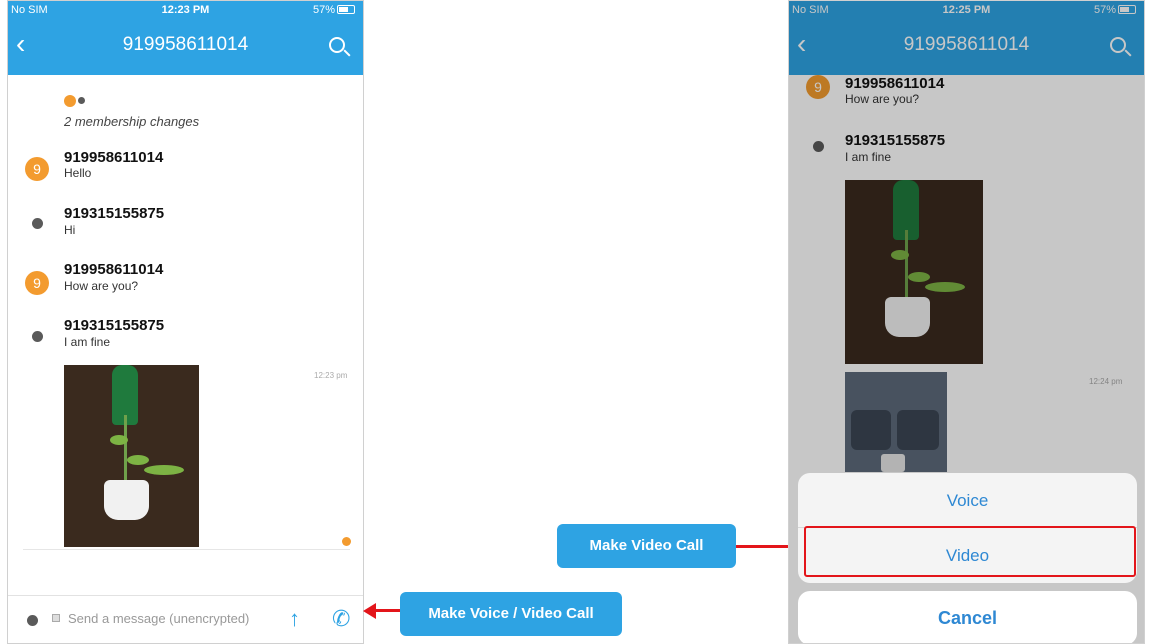 This screenshot has height=644, width=1154. What do you see at coordinates (125, 450) in the screenshot?
I see `photo-stem` at bounding box center [125, 450].